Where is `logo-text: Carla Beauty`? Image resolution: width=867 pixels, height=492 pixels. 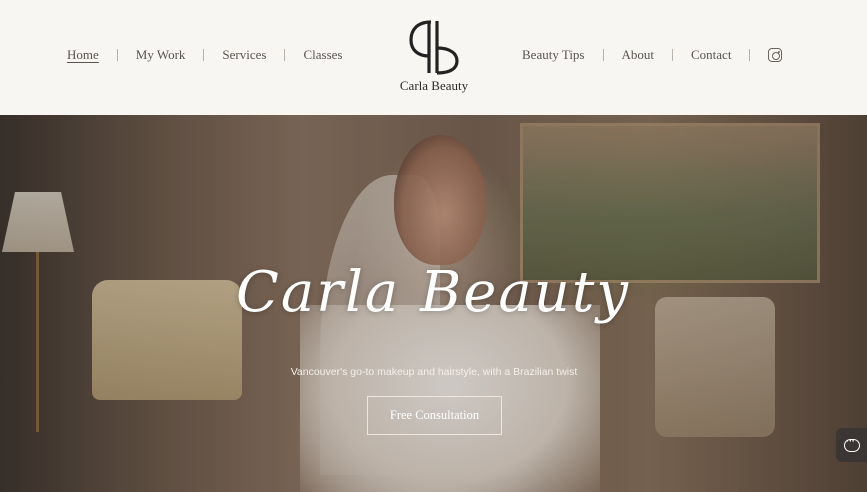 logo-text: Carla Beauty is located at coordinates (434, 85).